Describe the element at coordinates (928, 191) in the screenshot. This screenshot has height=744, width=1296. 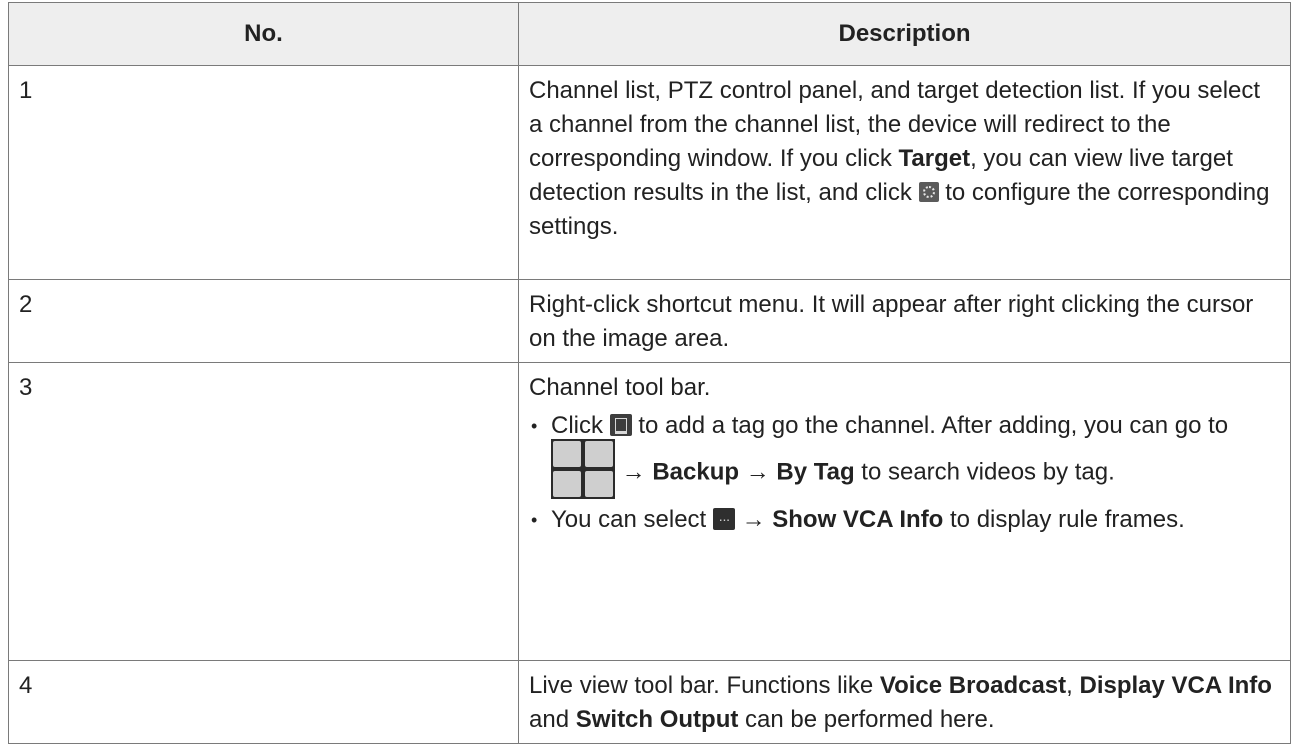
I see `settings-gear-icon` at that location.